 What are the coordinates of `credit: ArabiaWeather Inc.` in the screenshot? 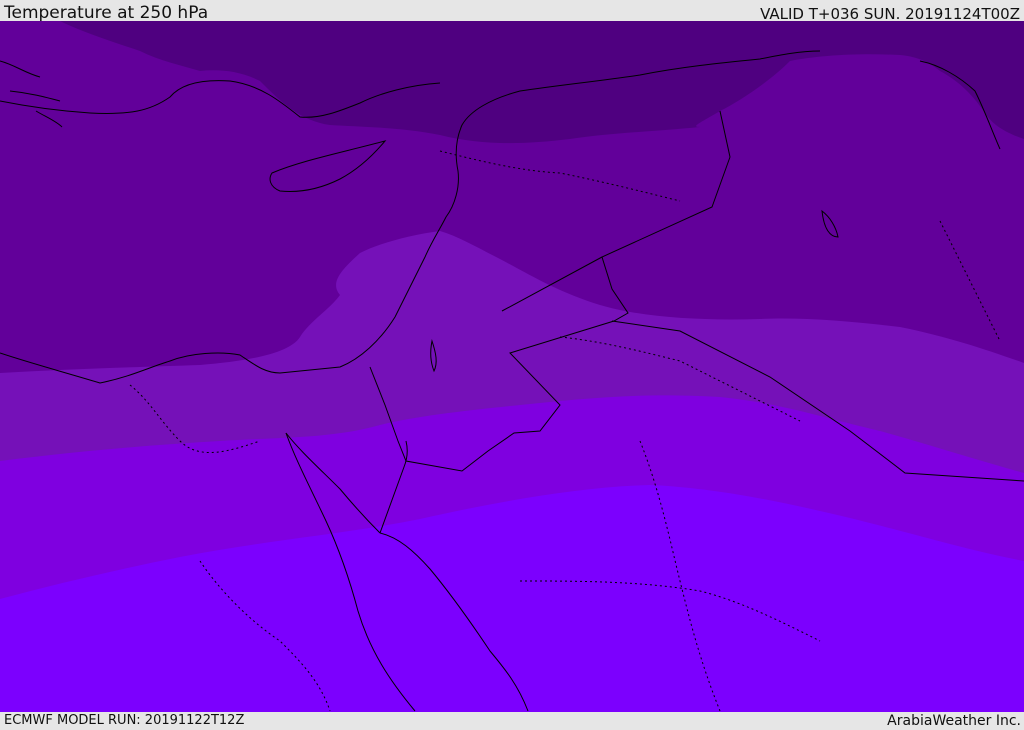 It's located at (954, 721).